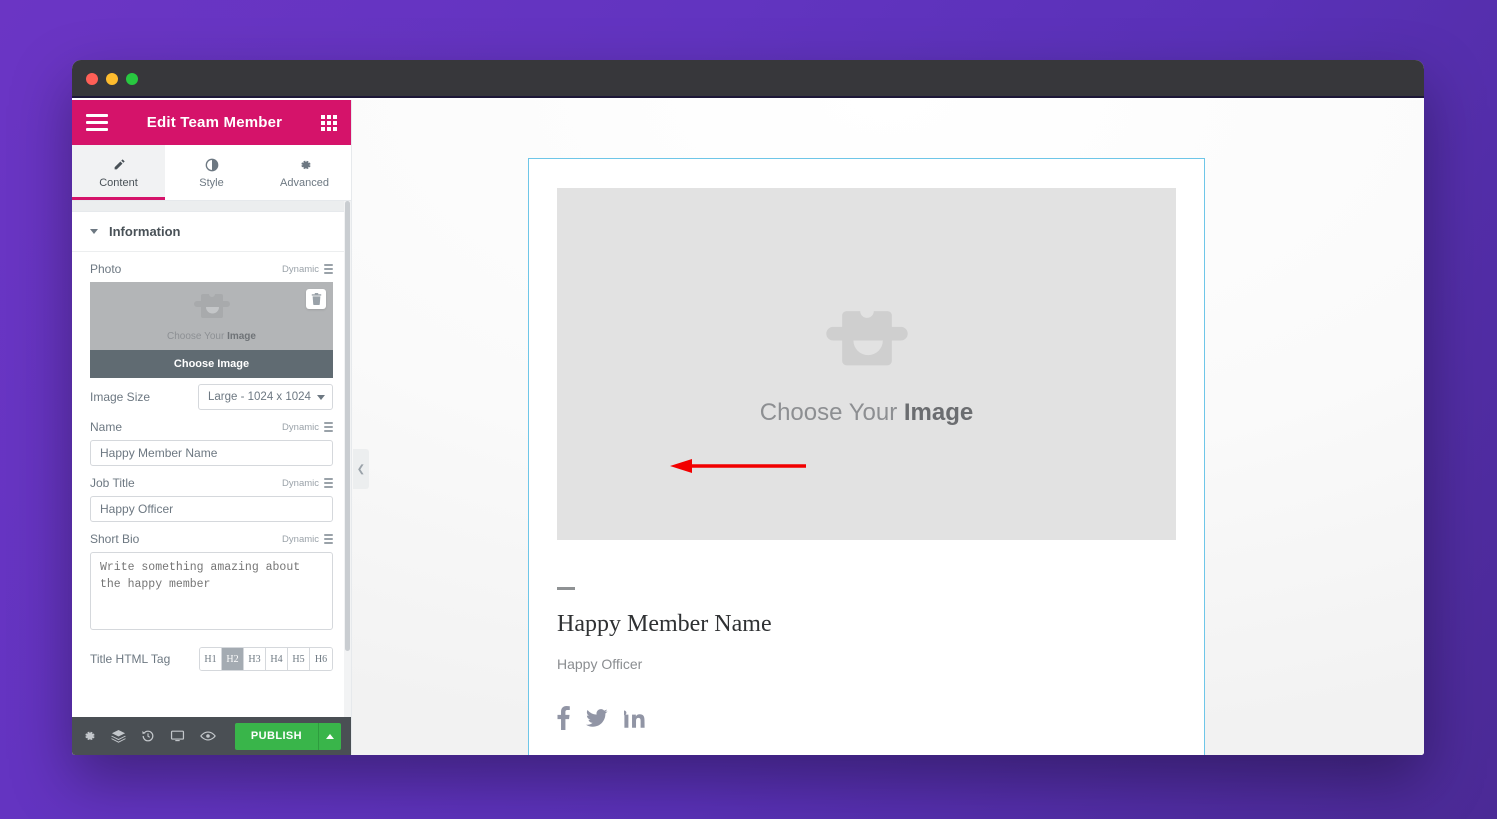 This screenshot has height=819, width=1497. I want to click on tag-option-h3: H3, so click(255, 659).